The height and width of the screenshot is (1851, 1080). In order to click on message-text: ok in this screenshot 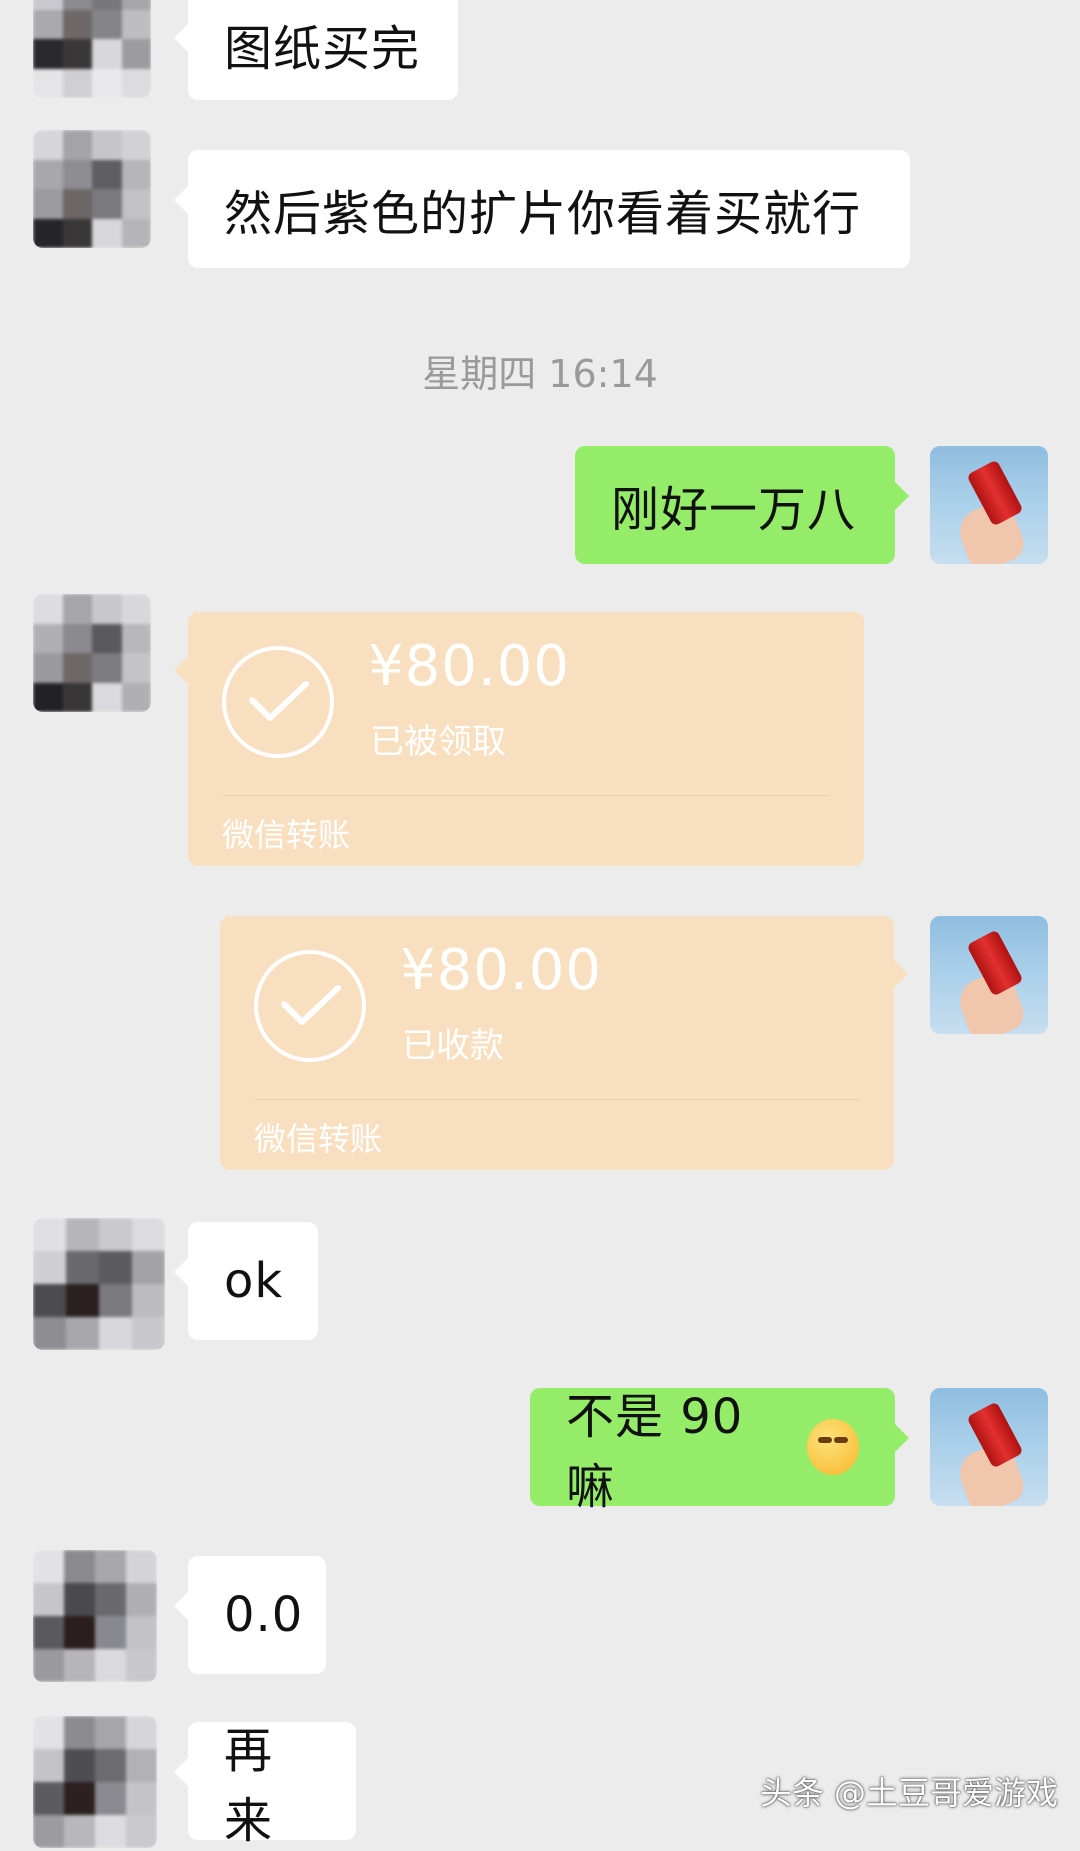, I will do `click(254, 1281)`.